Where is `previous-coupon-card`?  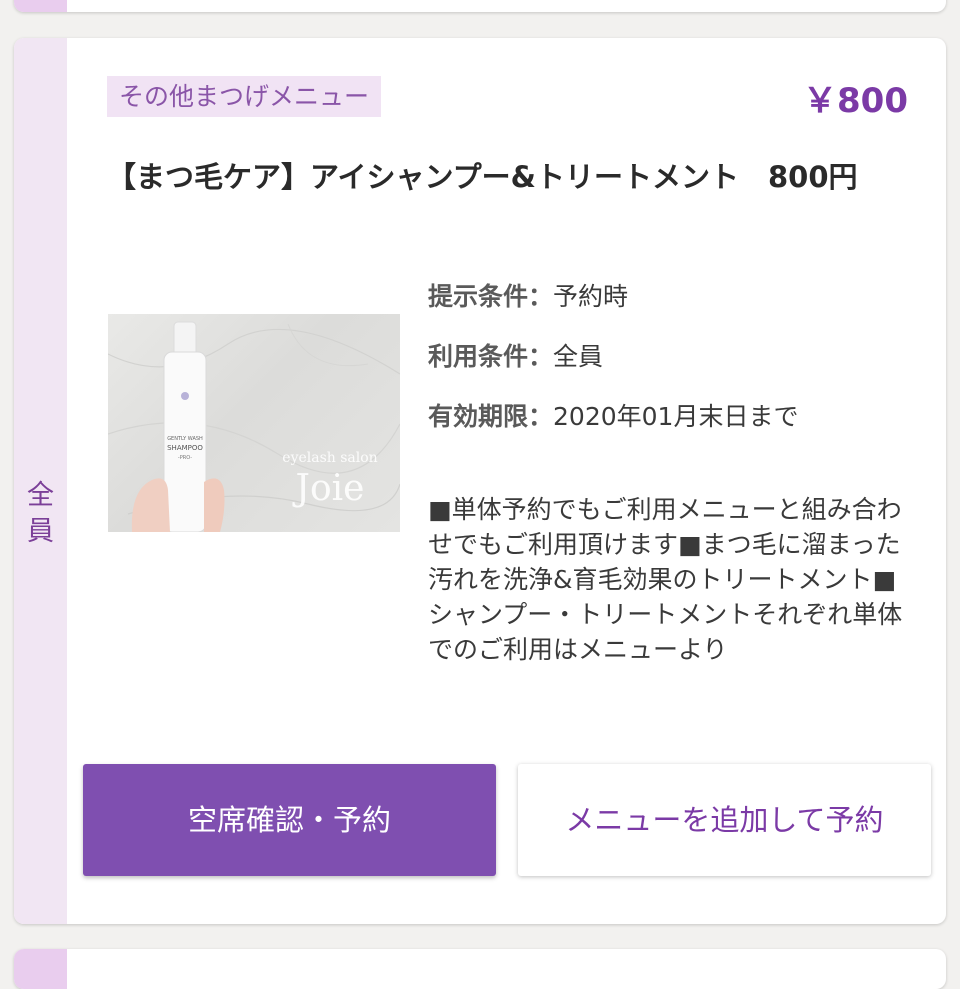 previous-coupon-card is located at coordinates (480, 6).